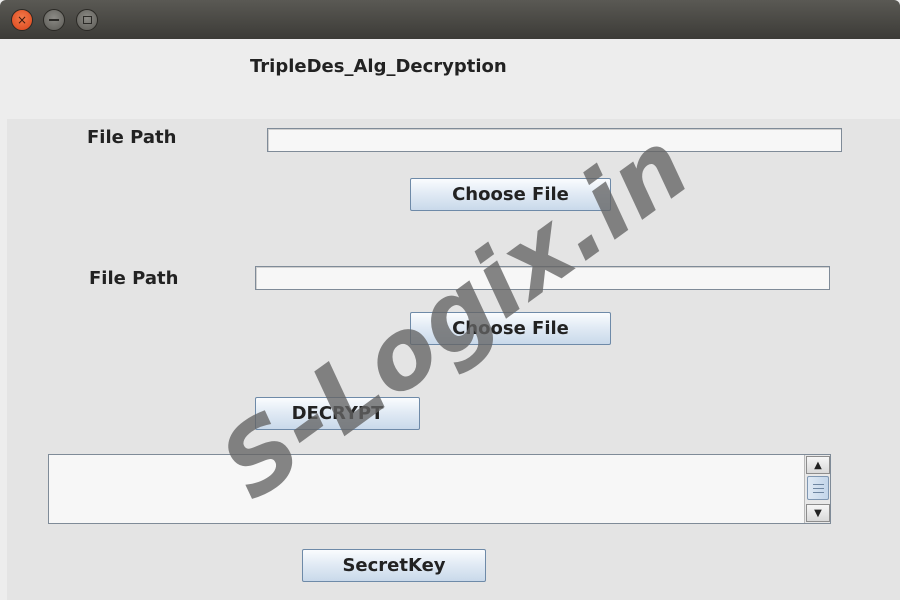  I want to click on close-icon: ×, so click(22, 20).